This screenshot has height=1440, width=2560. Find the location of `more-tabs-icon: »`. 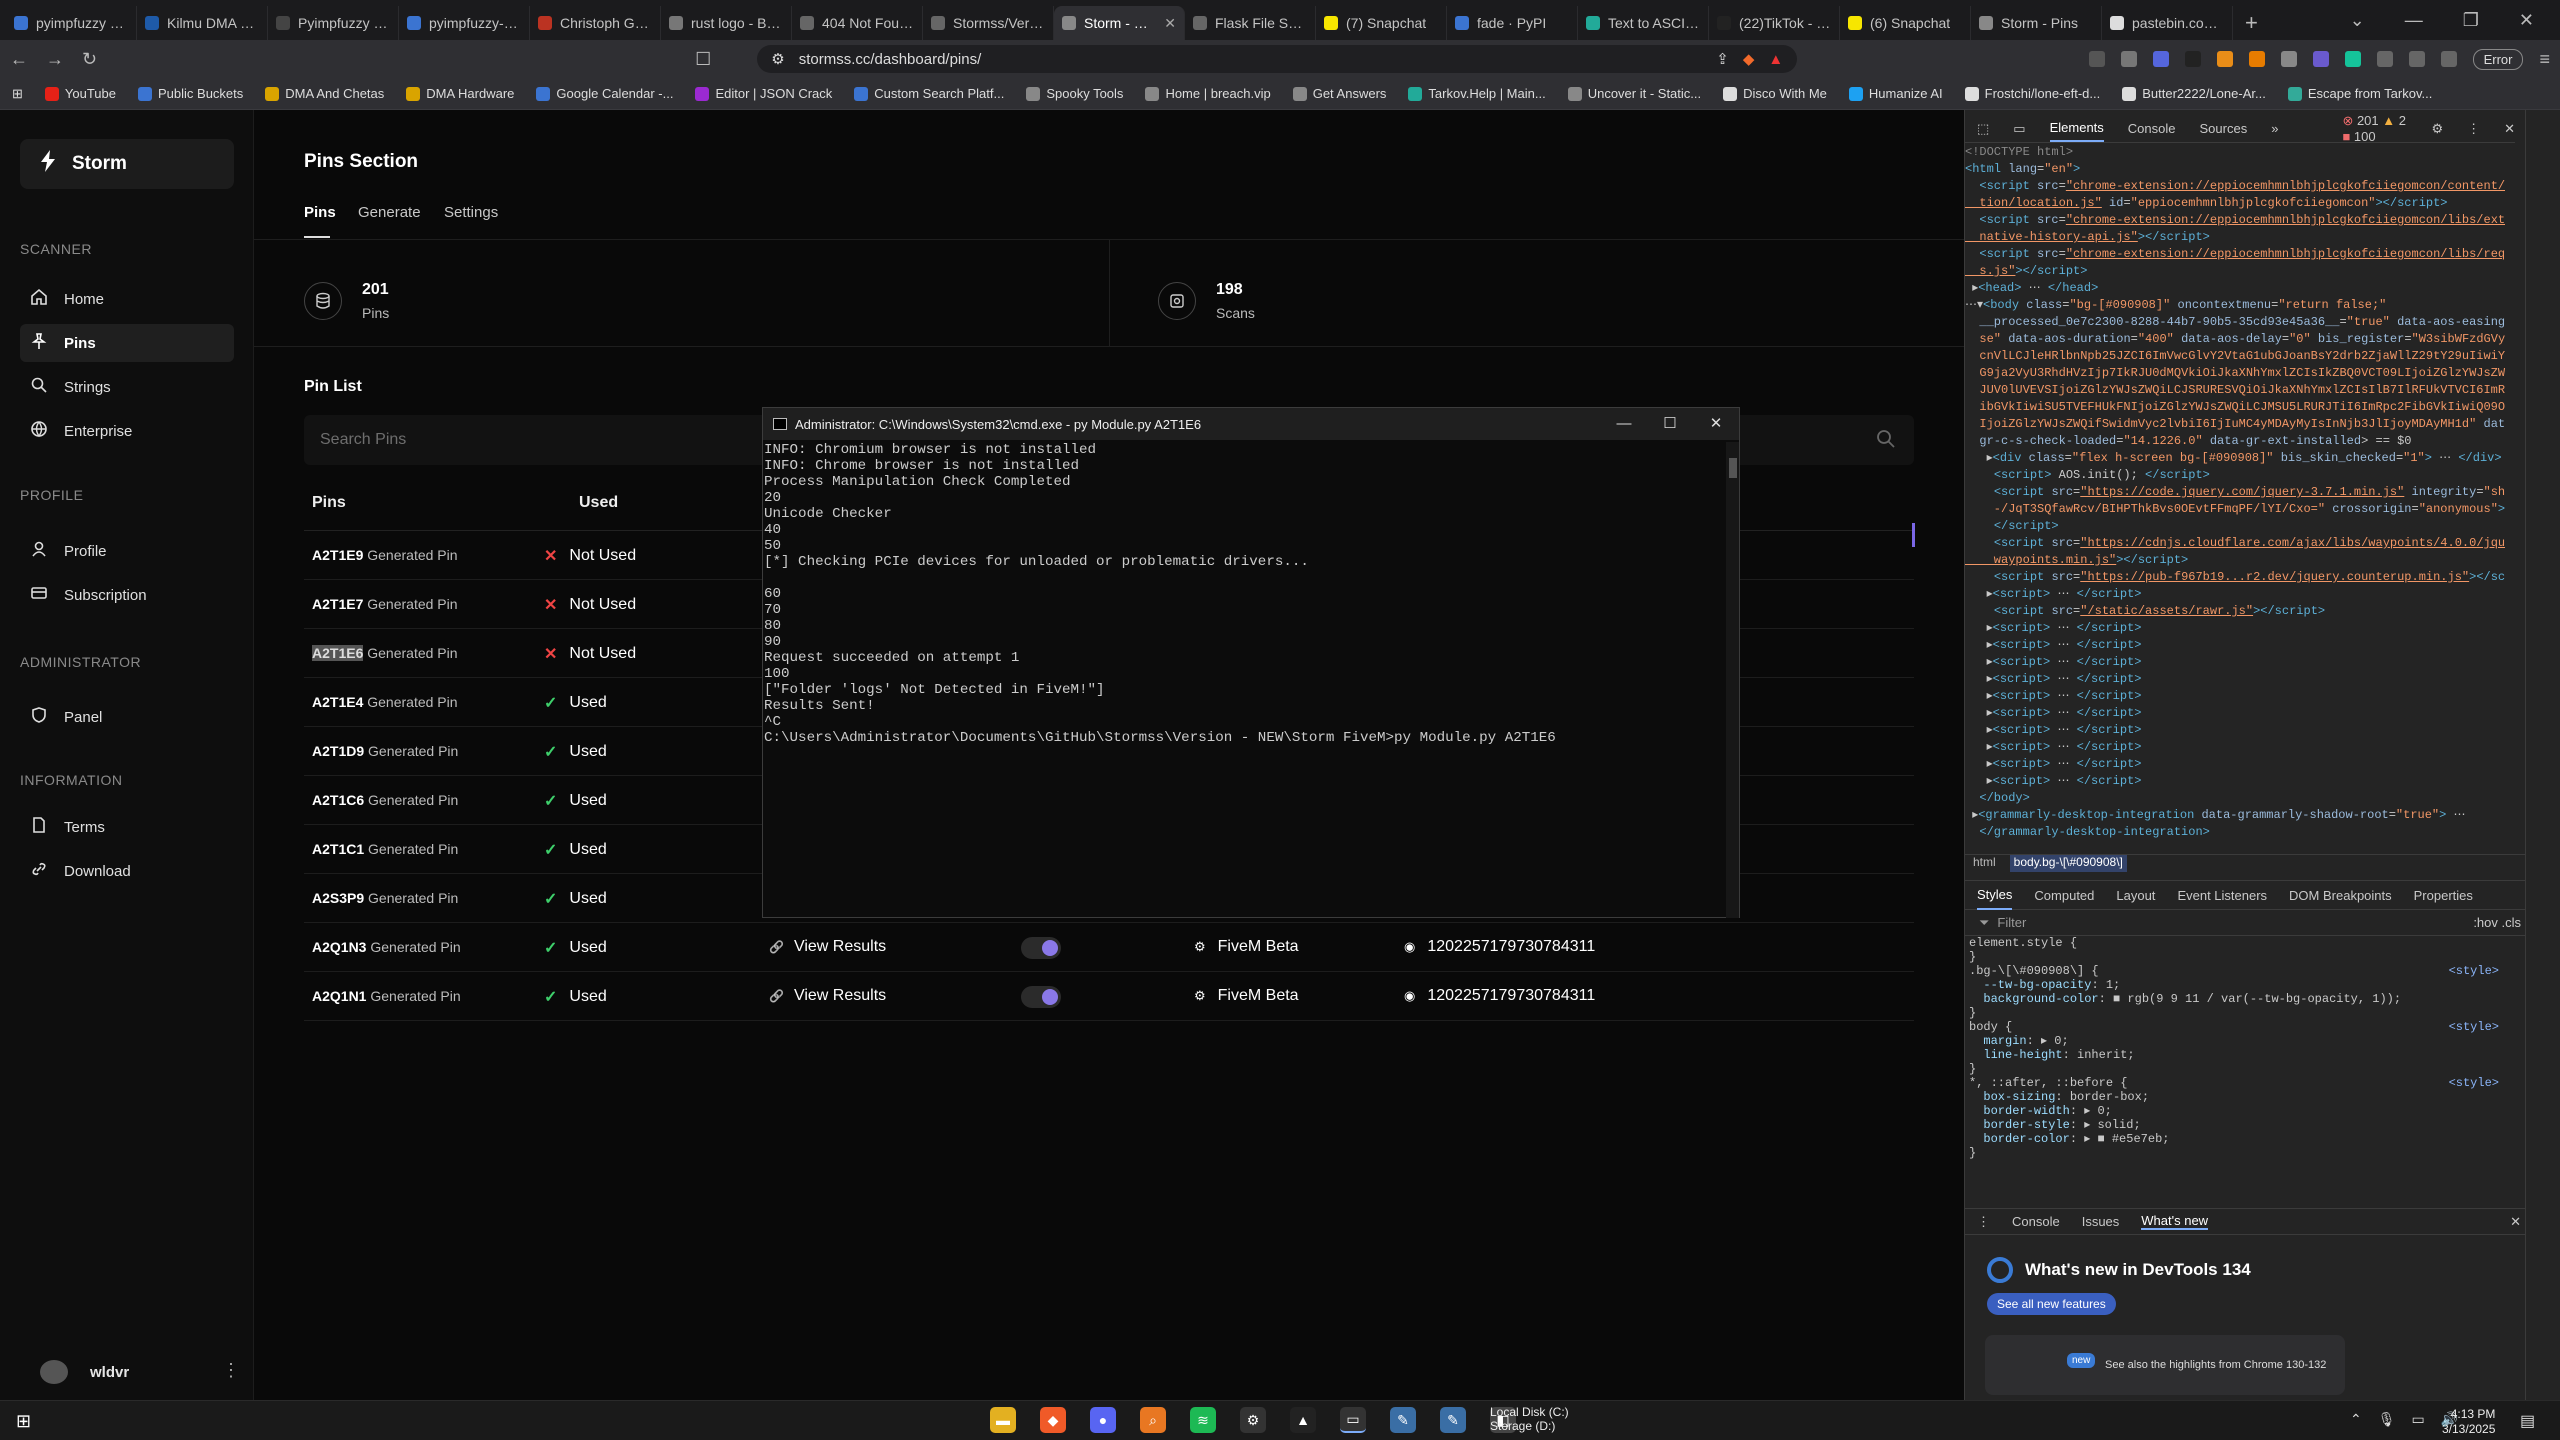

more-tabs-icon: » is located at coordinates (2274, 128).